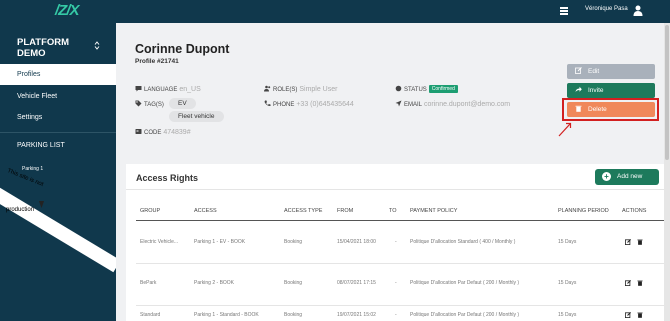 The height and width of the screenshot is (321, 670). What do you see at coordinates (52, 48) in the screenshot?
I see `brand-title: PLATFORM DEMO` at bounding box center [52, 48].